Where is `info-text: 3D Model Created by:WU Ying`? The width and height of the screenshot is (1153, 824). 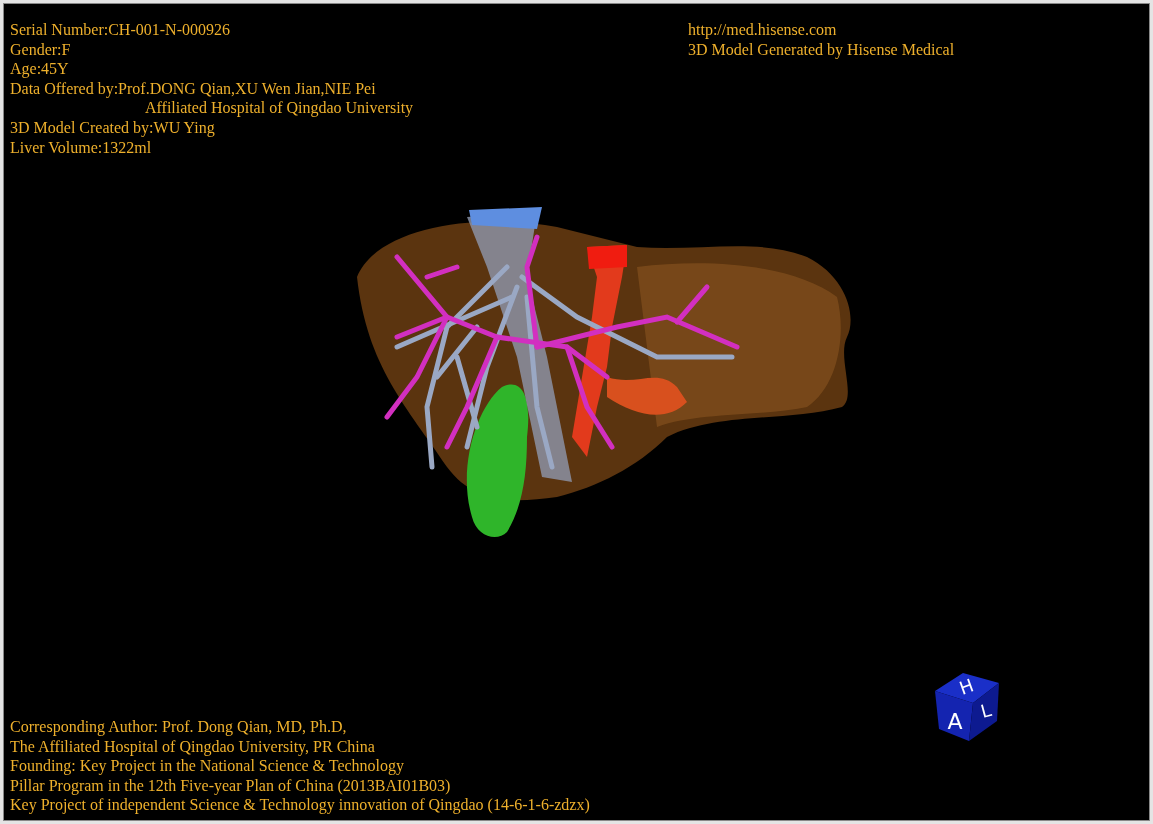
info-text: 3D Model Created by:WU Ying is located at coordinates (113, 127).